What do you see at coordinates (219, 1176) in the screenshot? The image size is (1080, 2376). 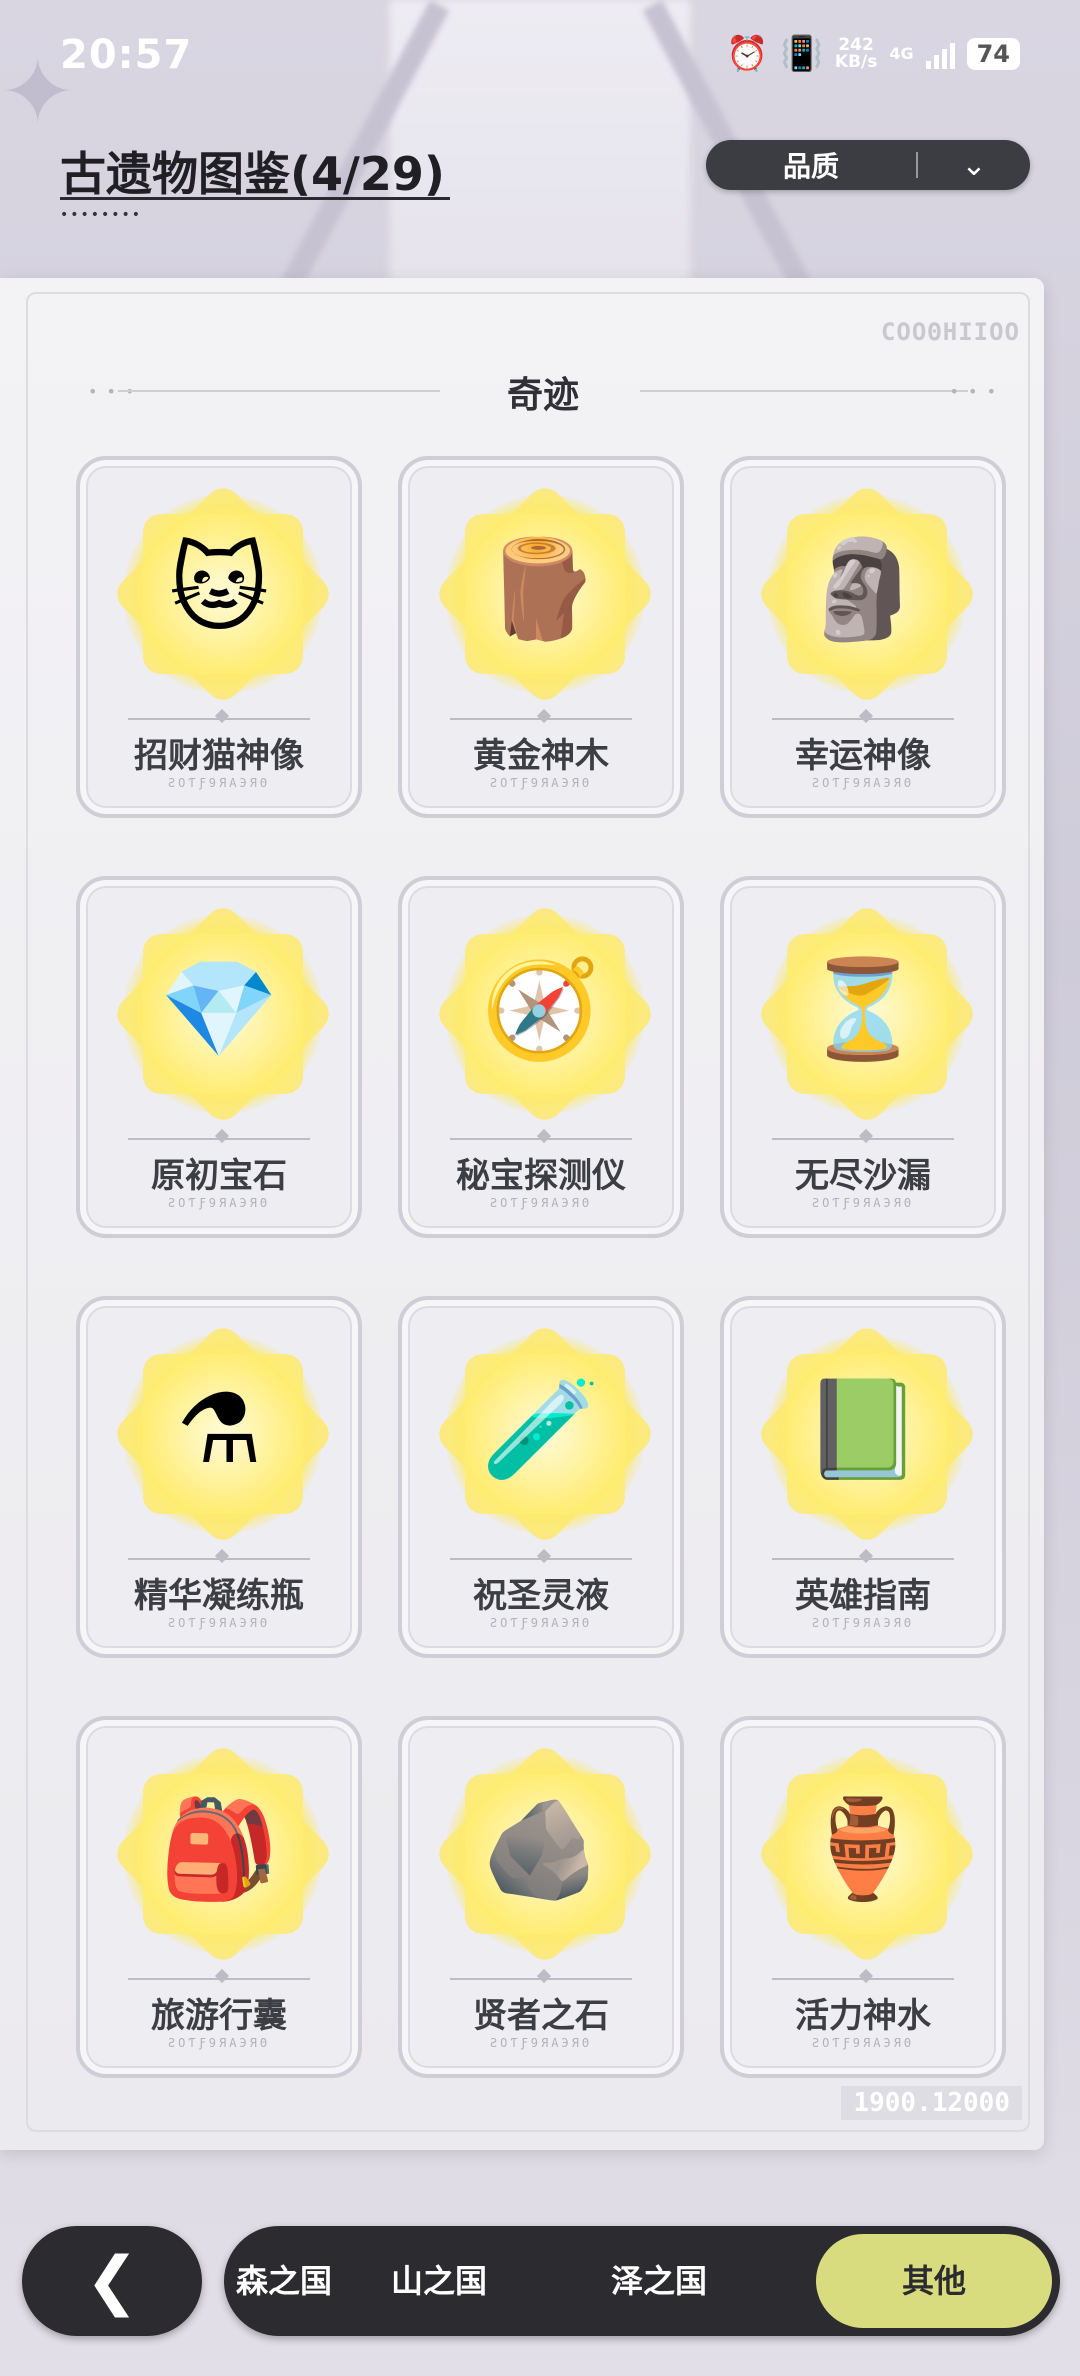 I see `relic-name: 原初宝石` at bounding box center [219, 1176].